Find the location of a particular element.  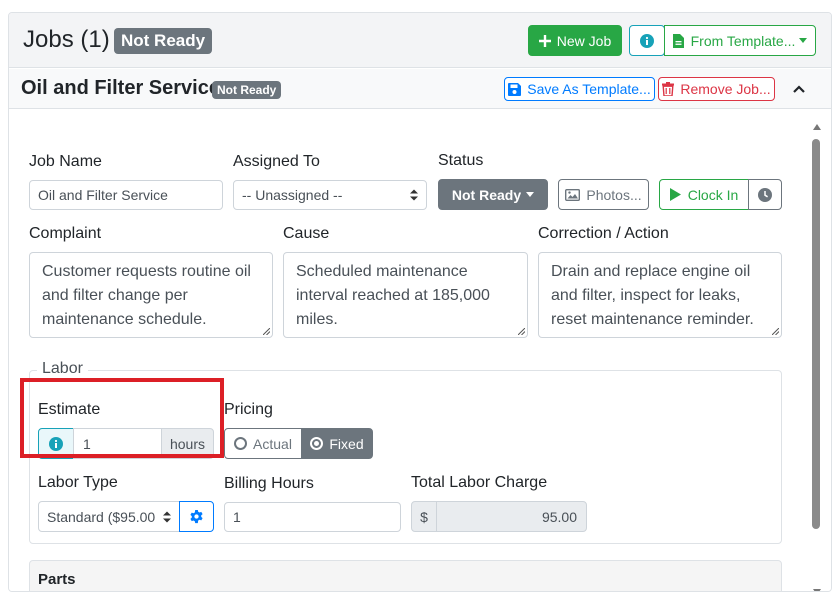

clock-in-button: Clock In is located at coordinates (704, 194).